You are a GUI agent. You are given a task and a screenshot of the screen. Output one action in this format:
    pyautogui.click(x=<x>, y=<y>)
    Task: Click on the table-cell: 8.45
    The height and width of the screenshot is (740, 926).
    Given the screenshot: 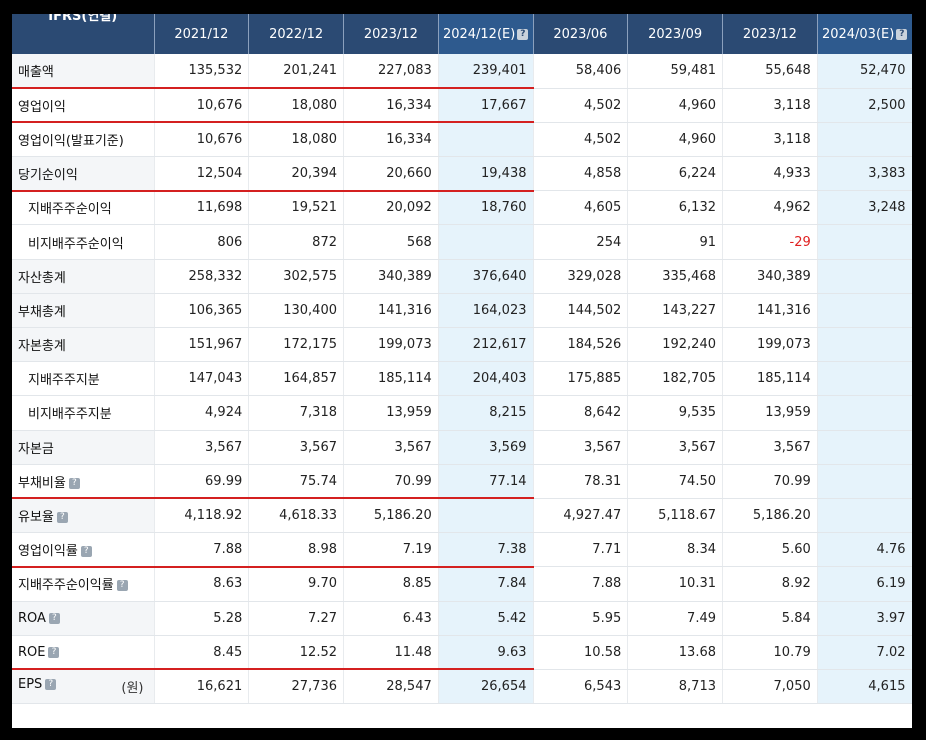 What is the action you would take?
    pyautogui.click(x=202, y=652)
    